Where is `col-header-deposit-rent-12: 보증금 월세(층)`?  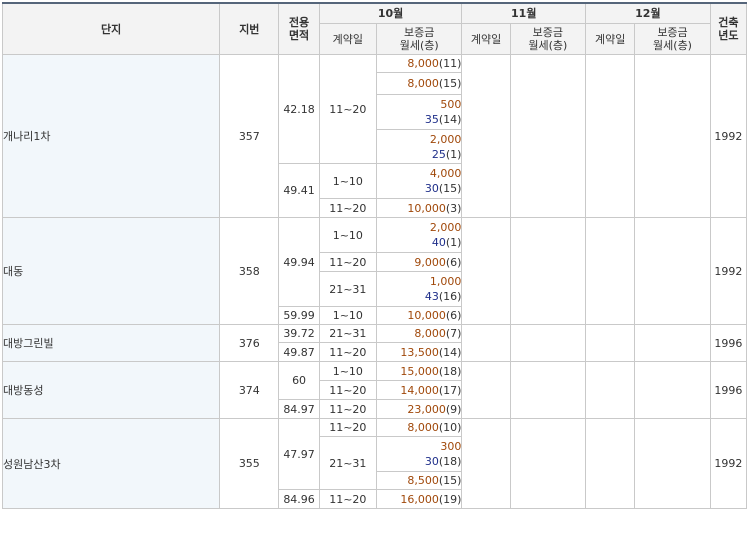
col-header-deposit-rent-12: 보증금 월세(층) is located at coordinates (672, 39).